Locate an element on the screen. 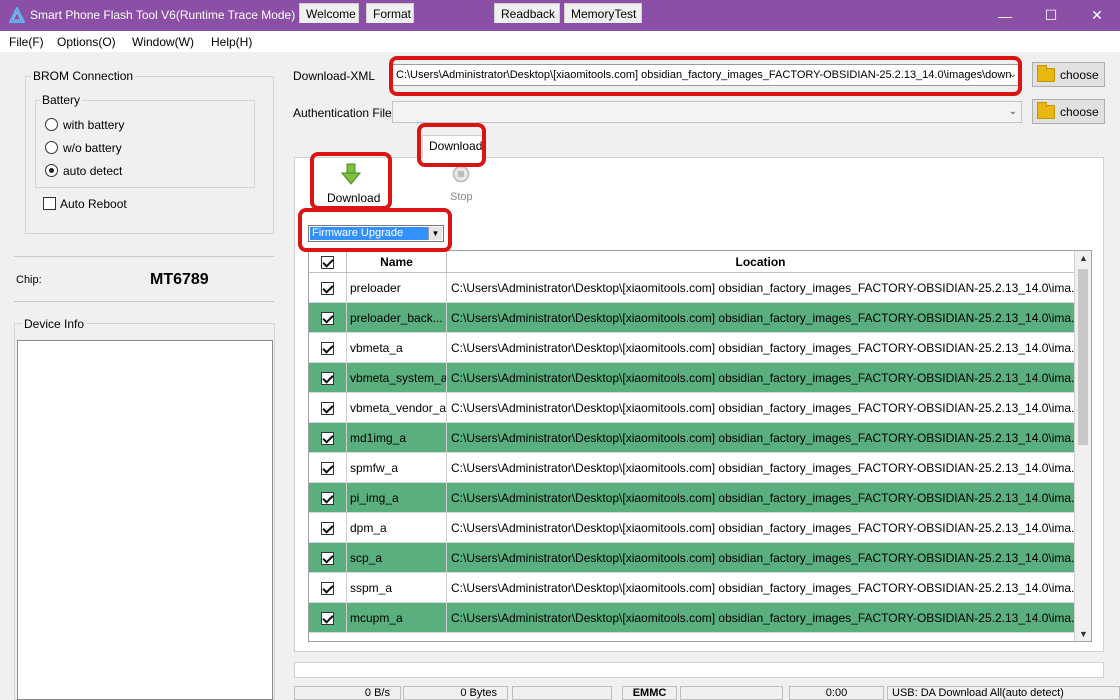 The height and width of the screenshot is (700, 1120). tab-download: Download is located at coordinates (454, 146).